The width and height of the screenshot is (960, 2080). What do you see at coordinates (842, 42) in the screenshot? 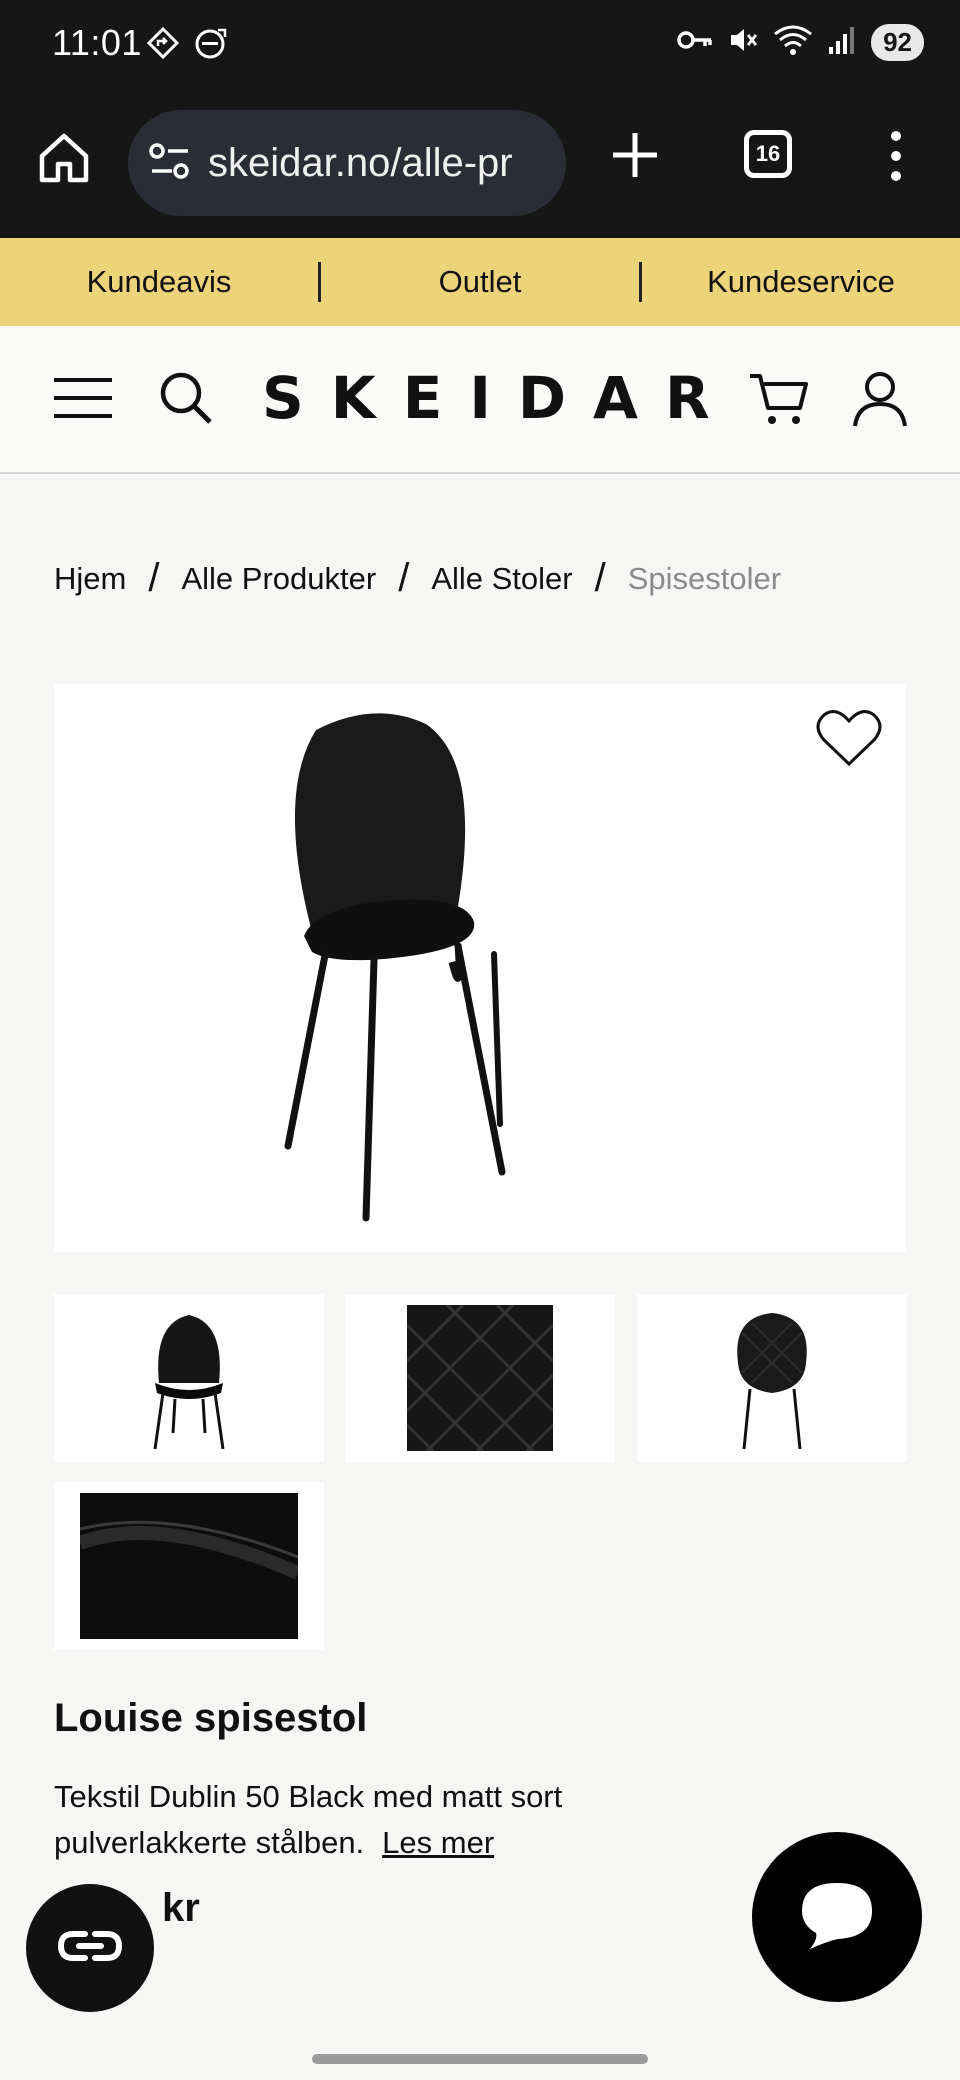
I see `signal-icon` at bounding box center [842, 42].